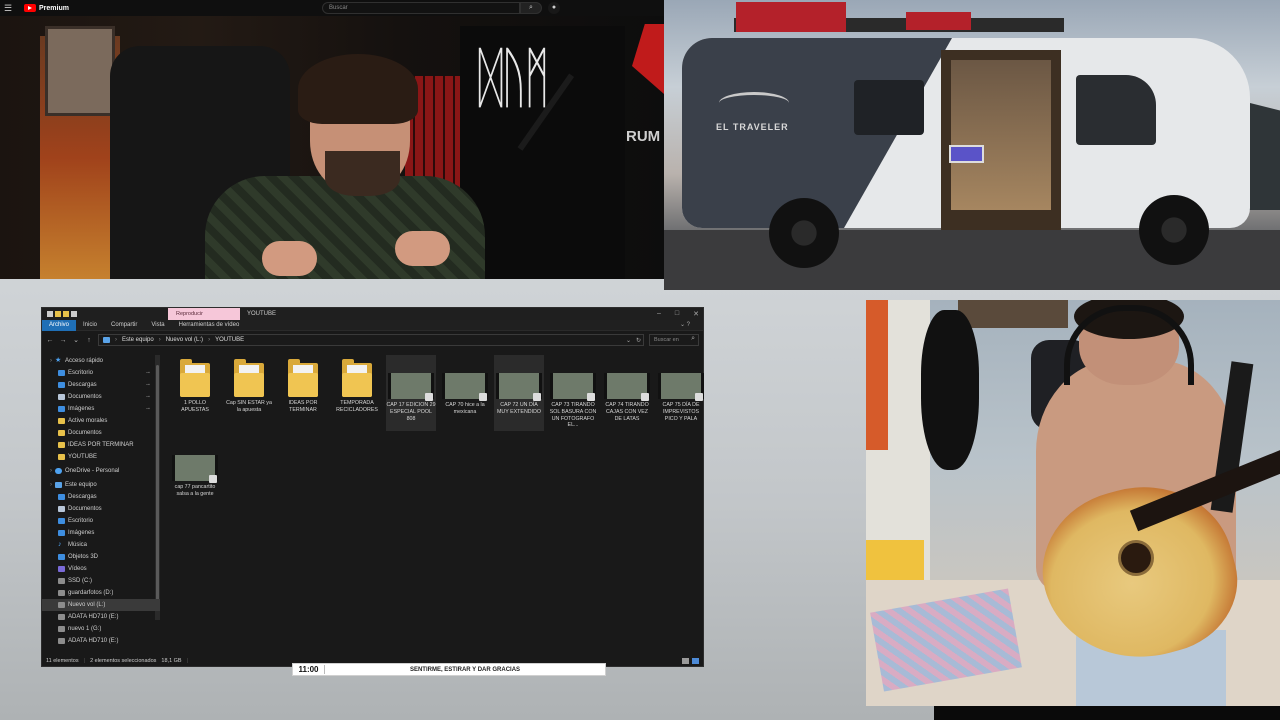 The height and width of the screenshot is (720, 1280). Describe the element at coordinates (229, 340) in the screenshot. I see `breadcrumb-item: YOUTUBE` at that location.